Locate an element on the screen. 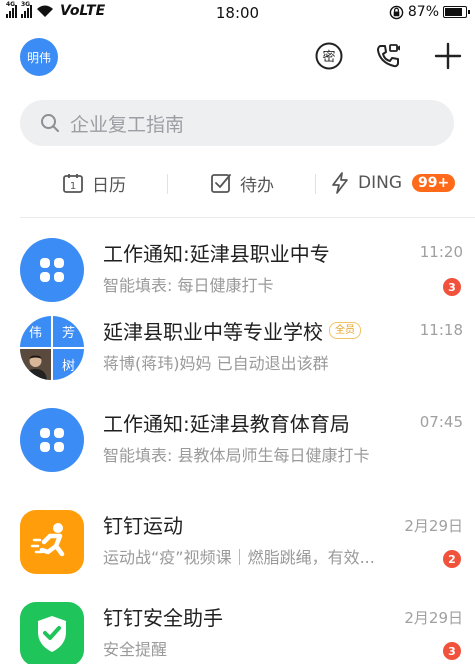  conversation-preview: 安全提醒 is located at coordinates (135, 649).